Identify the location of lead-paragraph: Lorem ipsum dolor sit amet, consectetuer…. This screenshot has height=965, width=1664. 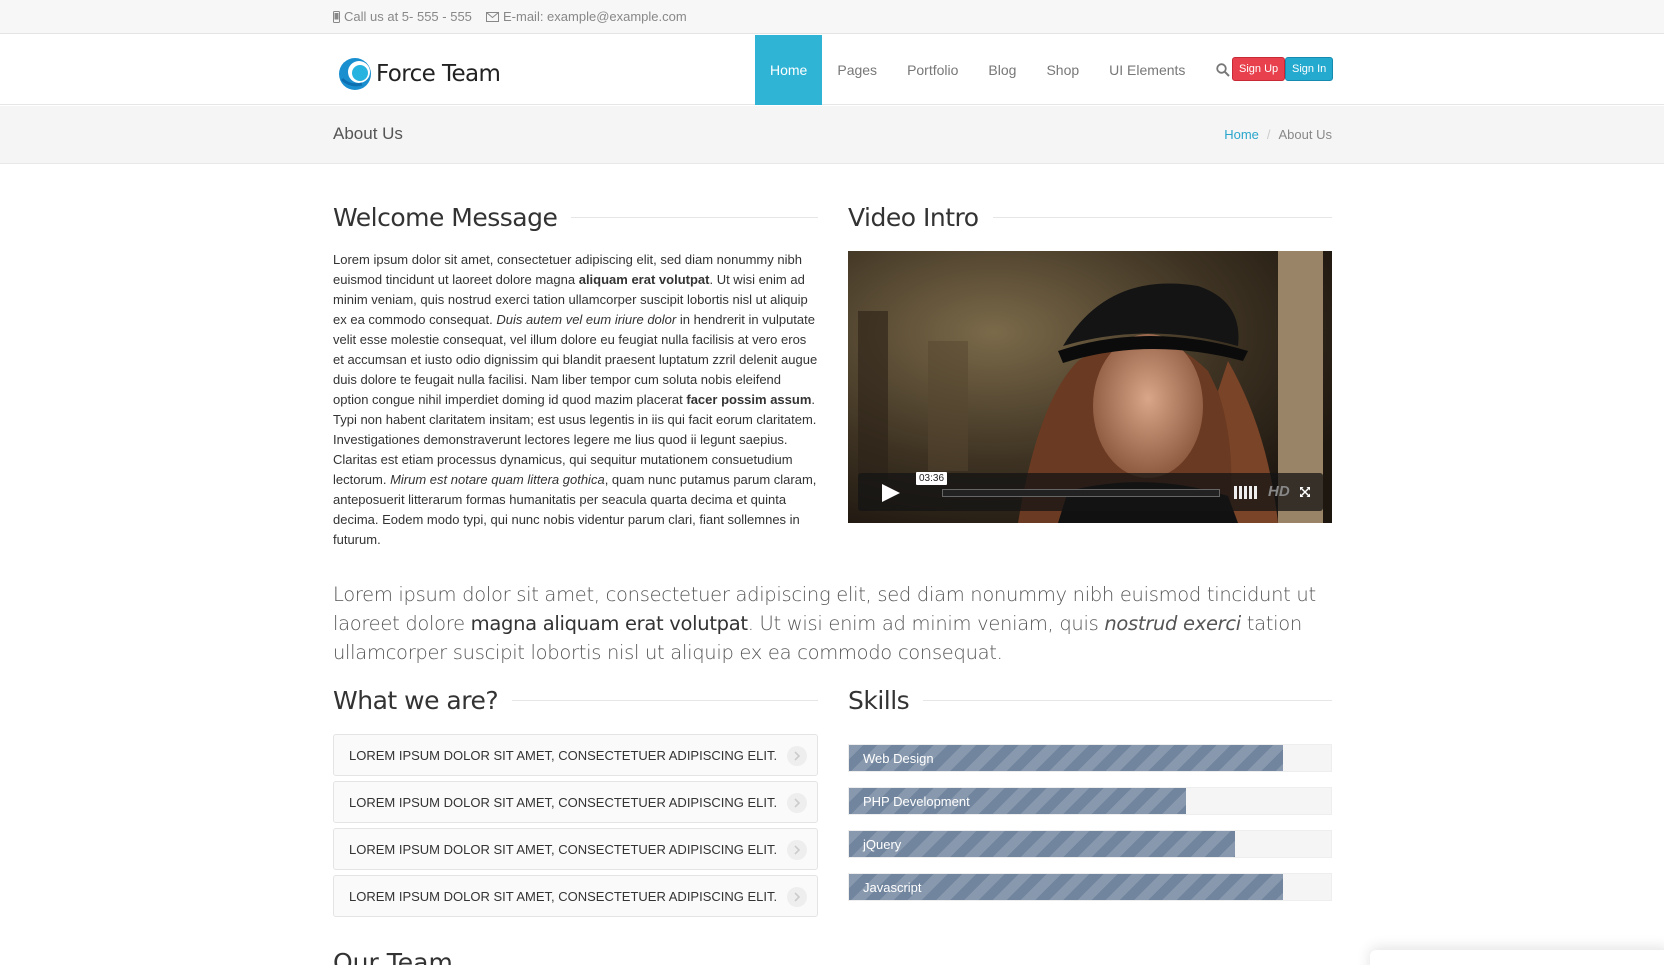
(833, 623).